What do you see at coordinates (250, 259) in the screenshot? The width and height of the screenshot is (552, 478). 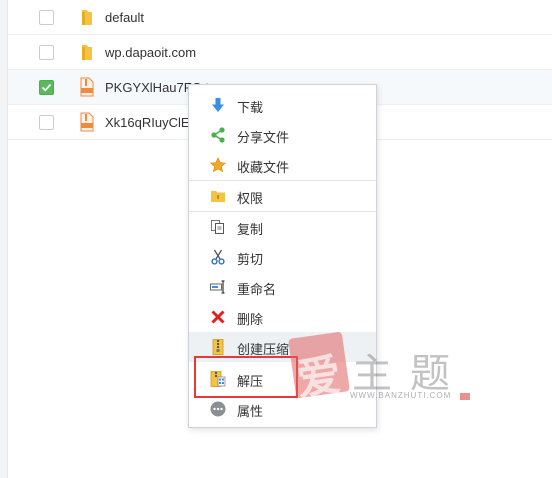 I see `menu-item-label: 剪切` at bounding box center [250, 259].